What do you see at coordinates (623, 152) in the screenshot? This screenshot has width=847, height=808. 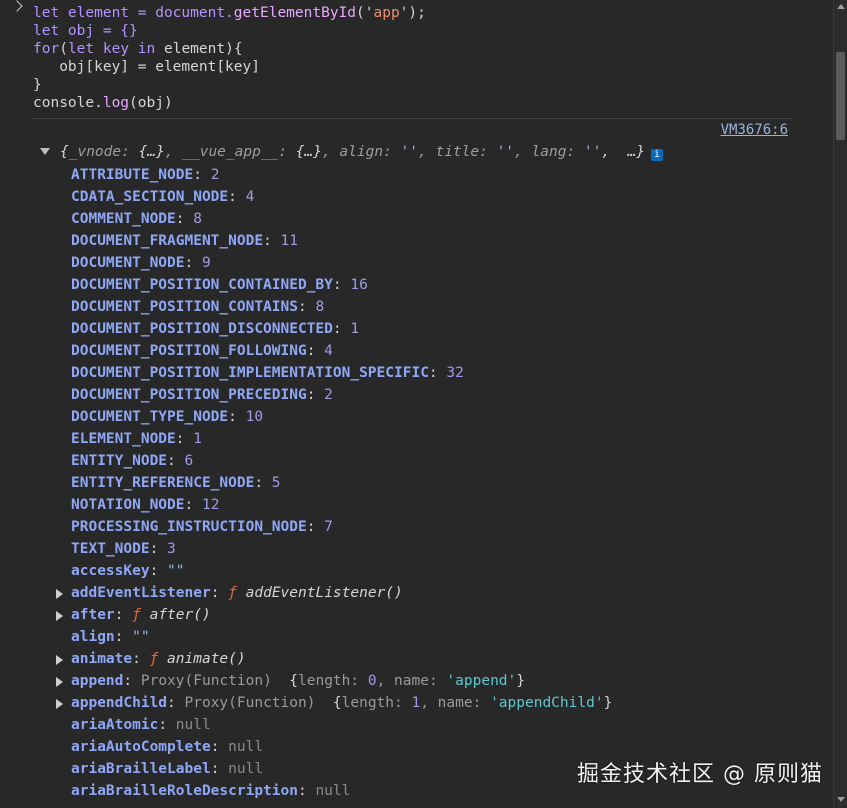 I see `summary-token: , …}` at bounding box center [623, 152].